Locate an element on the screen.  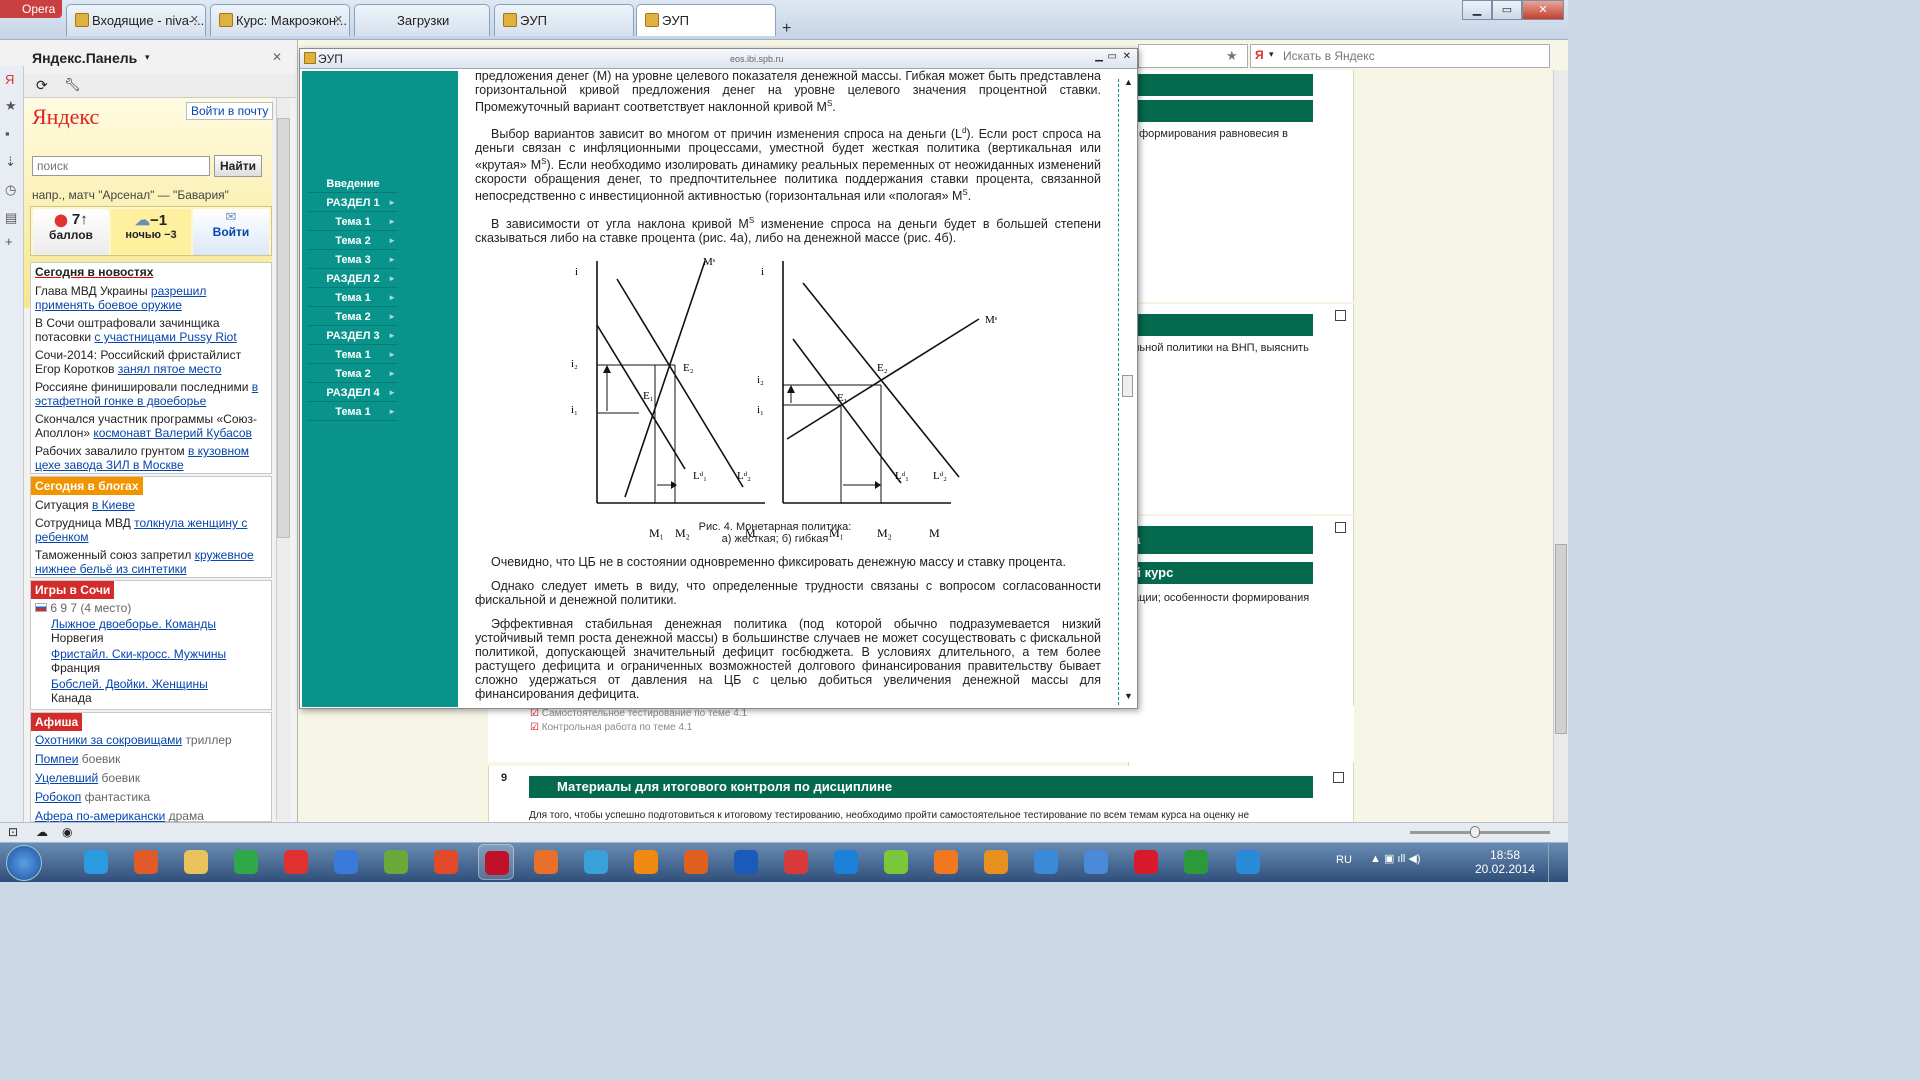
taskbar-task-manager-icon is located at coordinates (396, 862).